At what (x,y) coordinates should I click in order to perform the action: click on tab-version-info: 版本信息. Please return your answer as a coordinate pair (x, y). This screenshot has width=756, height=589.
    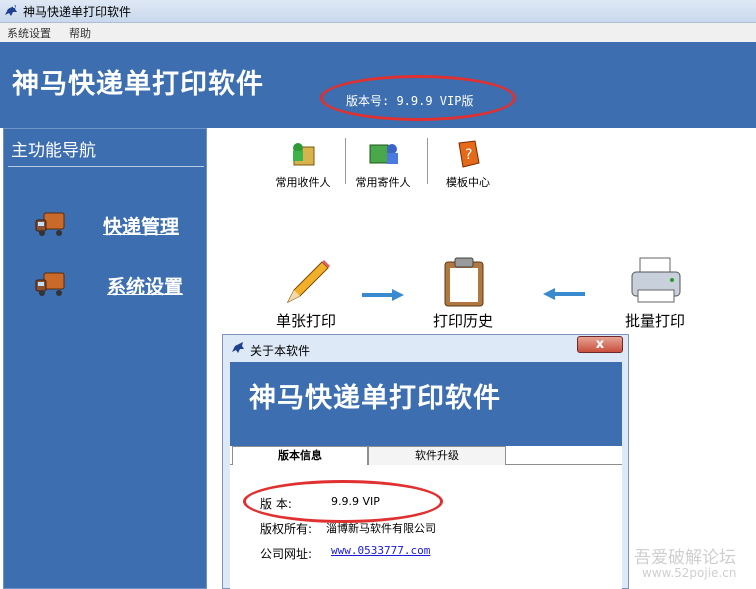
    Looking at the image, I should click on (300, 455).